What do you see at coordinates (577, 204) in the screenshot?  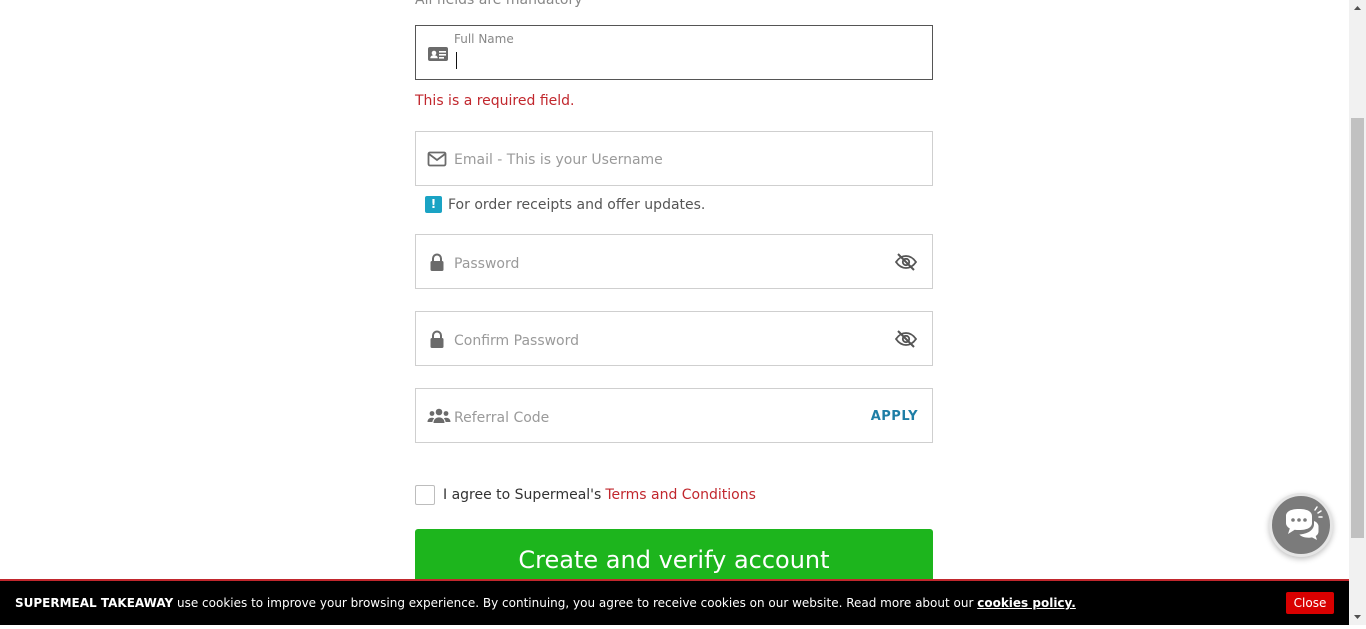 I see `email-hint-text: For order receipts and offer updates.` at bounding box center [577, 204].